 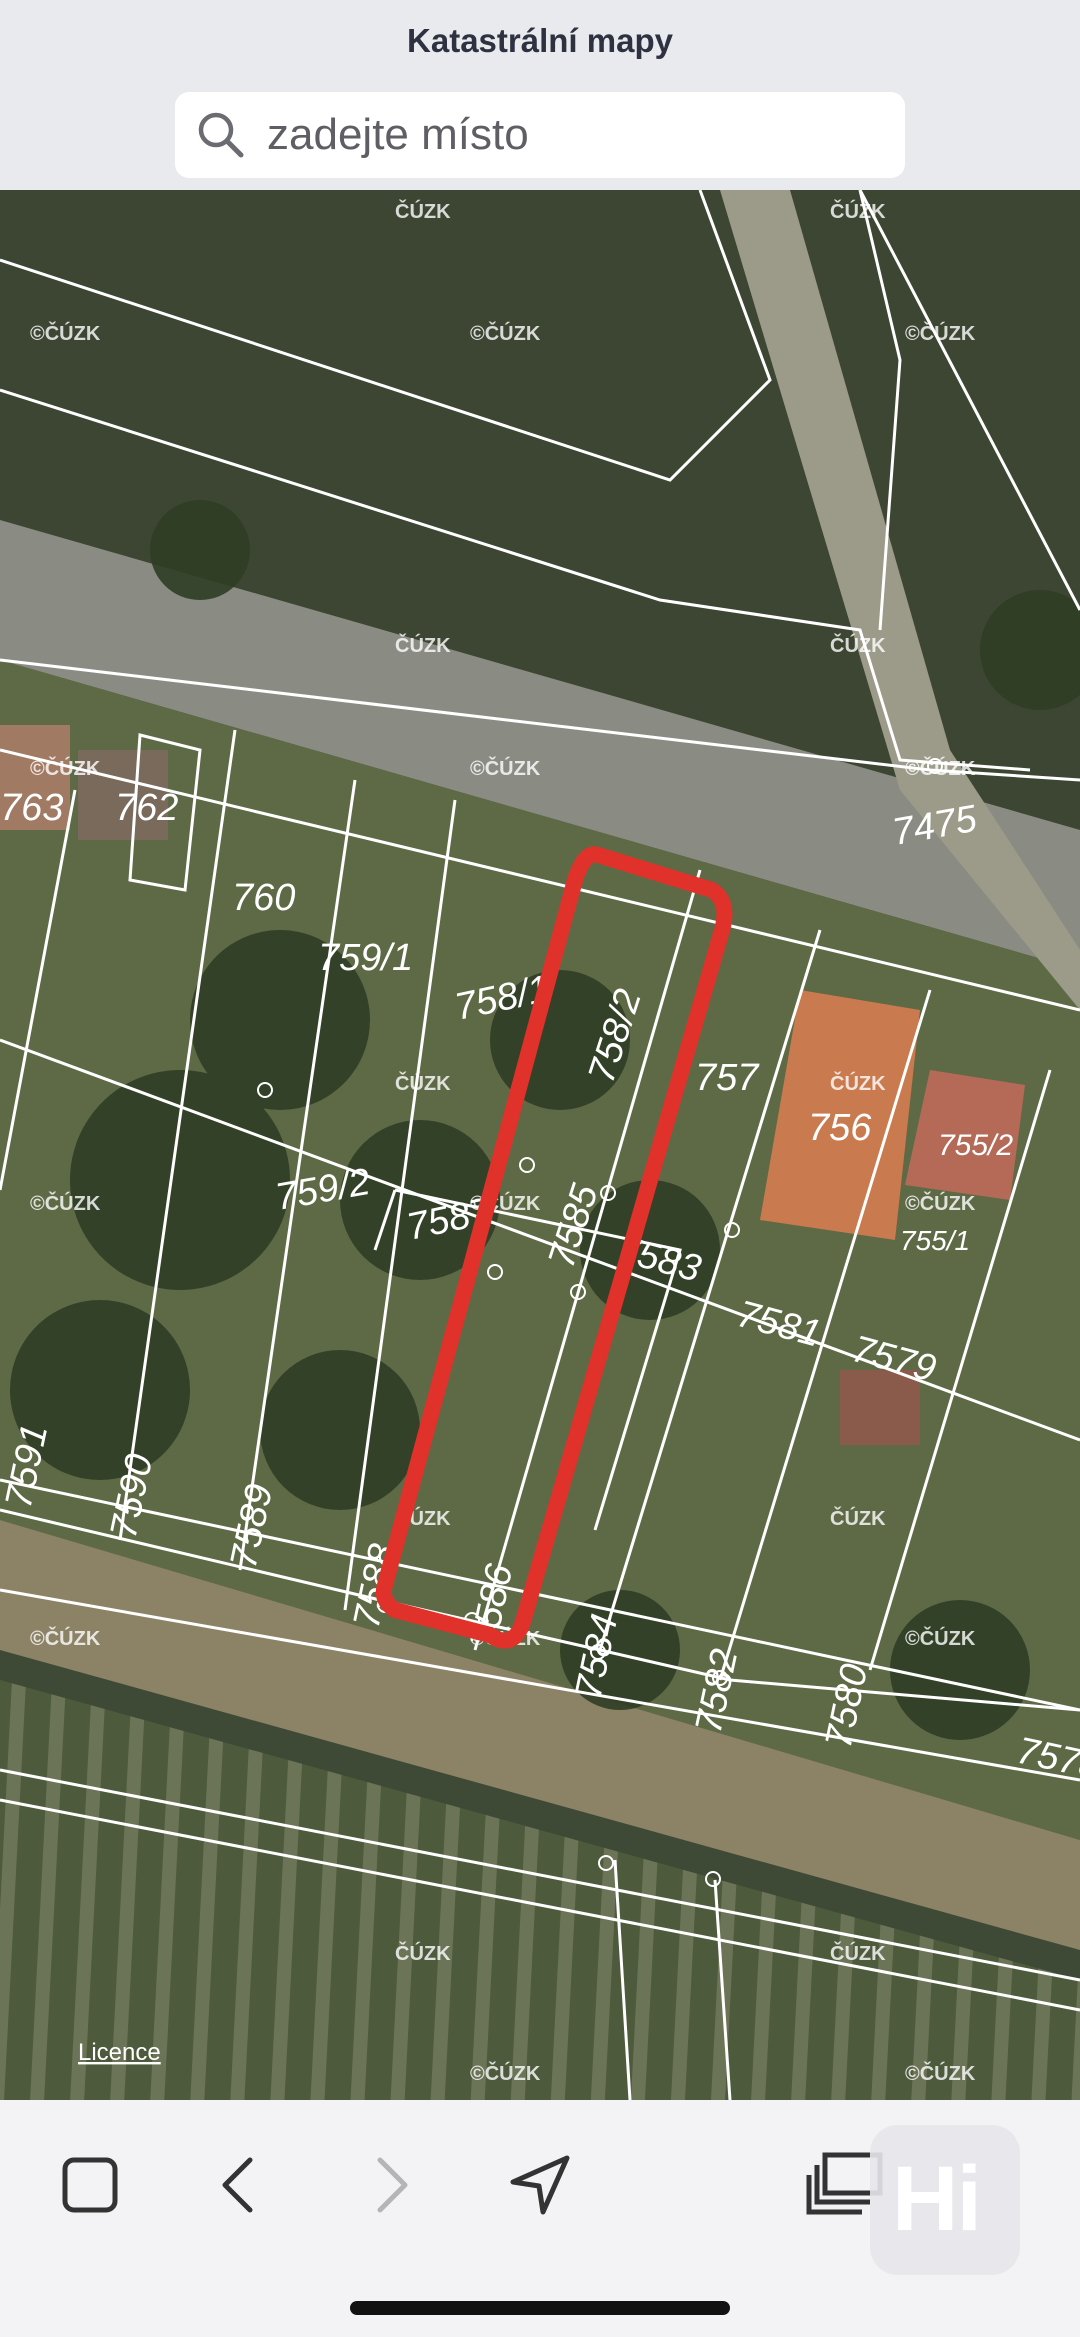 I want to click on tabs-button, so click(x=90, y=2185).